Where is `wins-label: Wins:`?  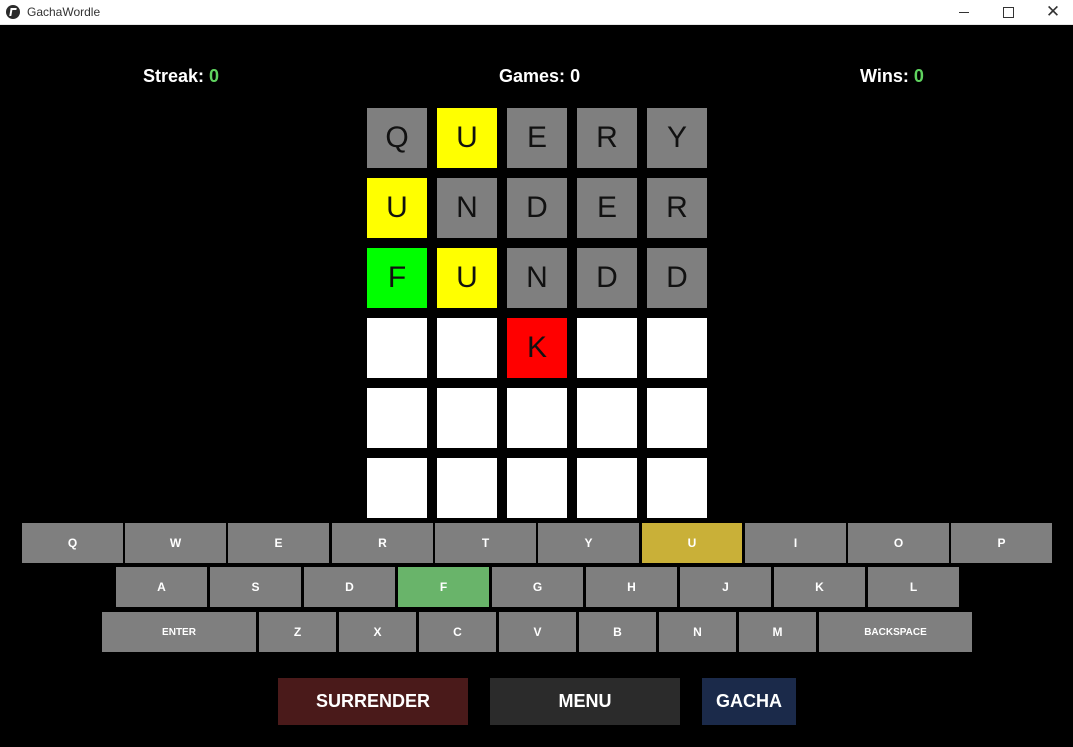 wins-label: Wins: is located at coordinates (884, 76).